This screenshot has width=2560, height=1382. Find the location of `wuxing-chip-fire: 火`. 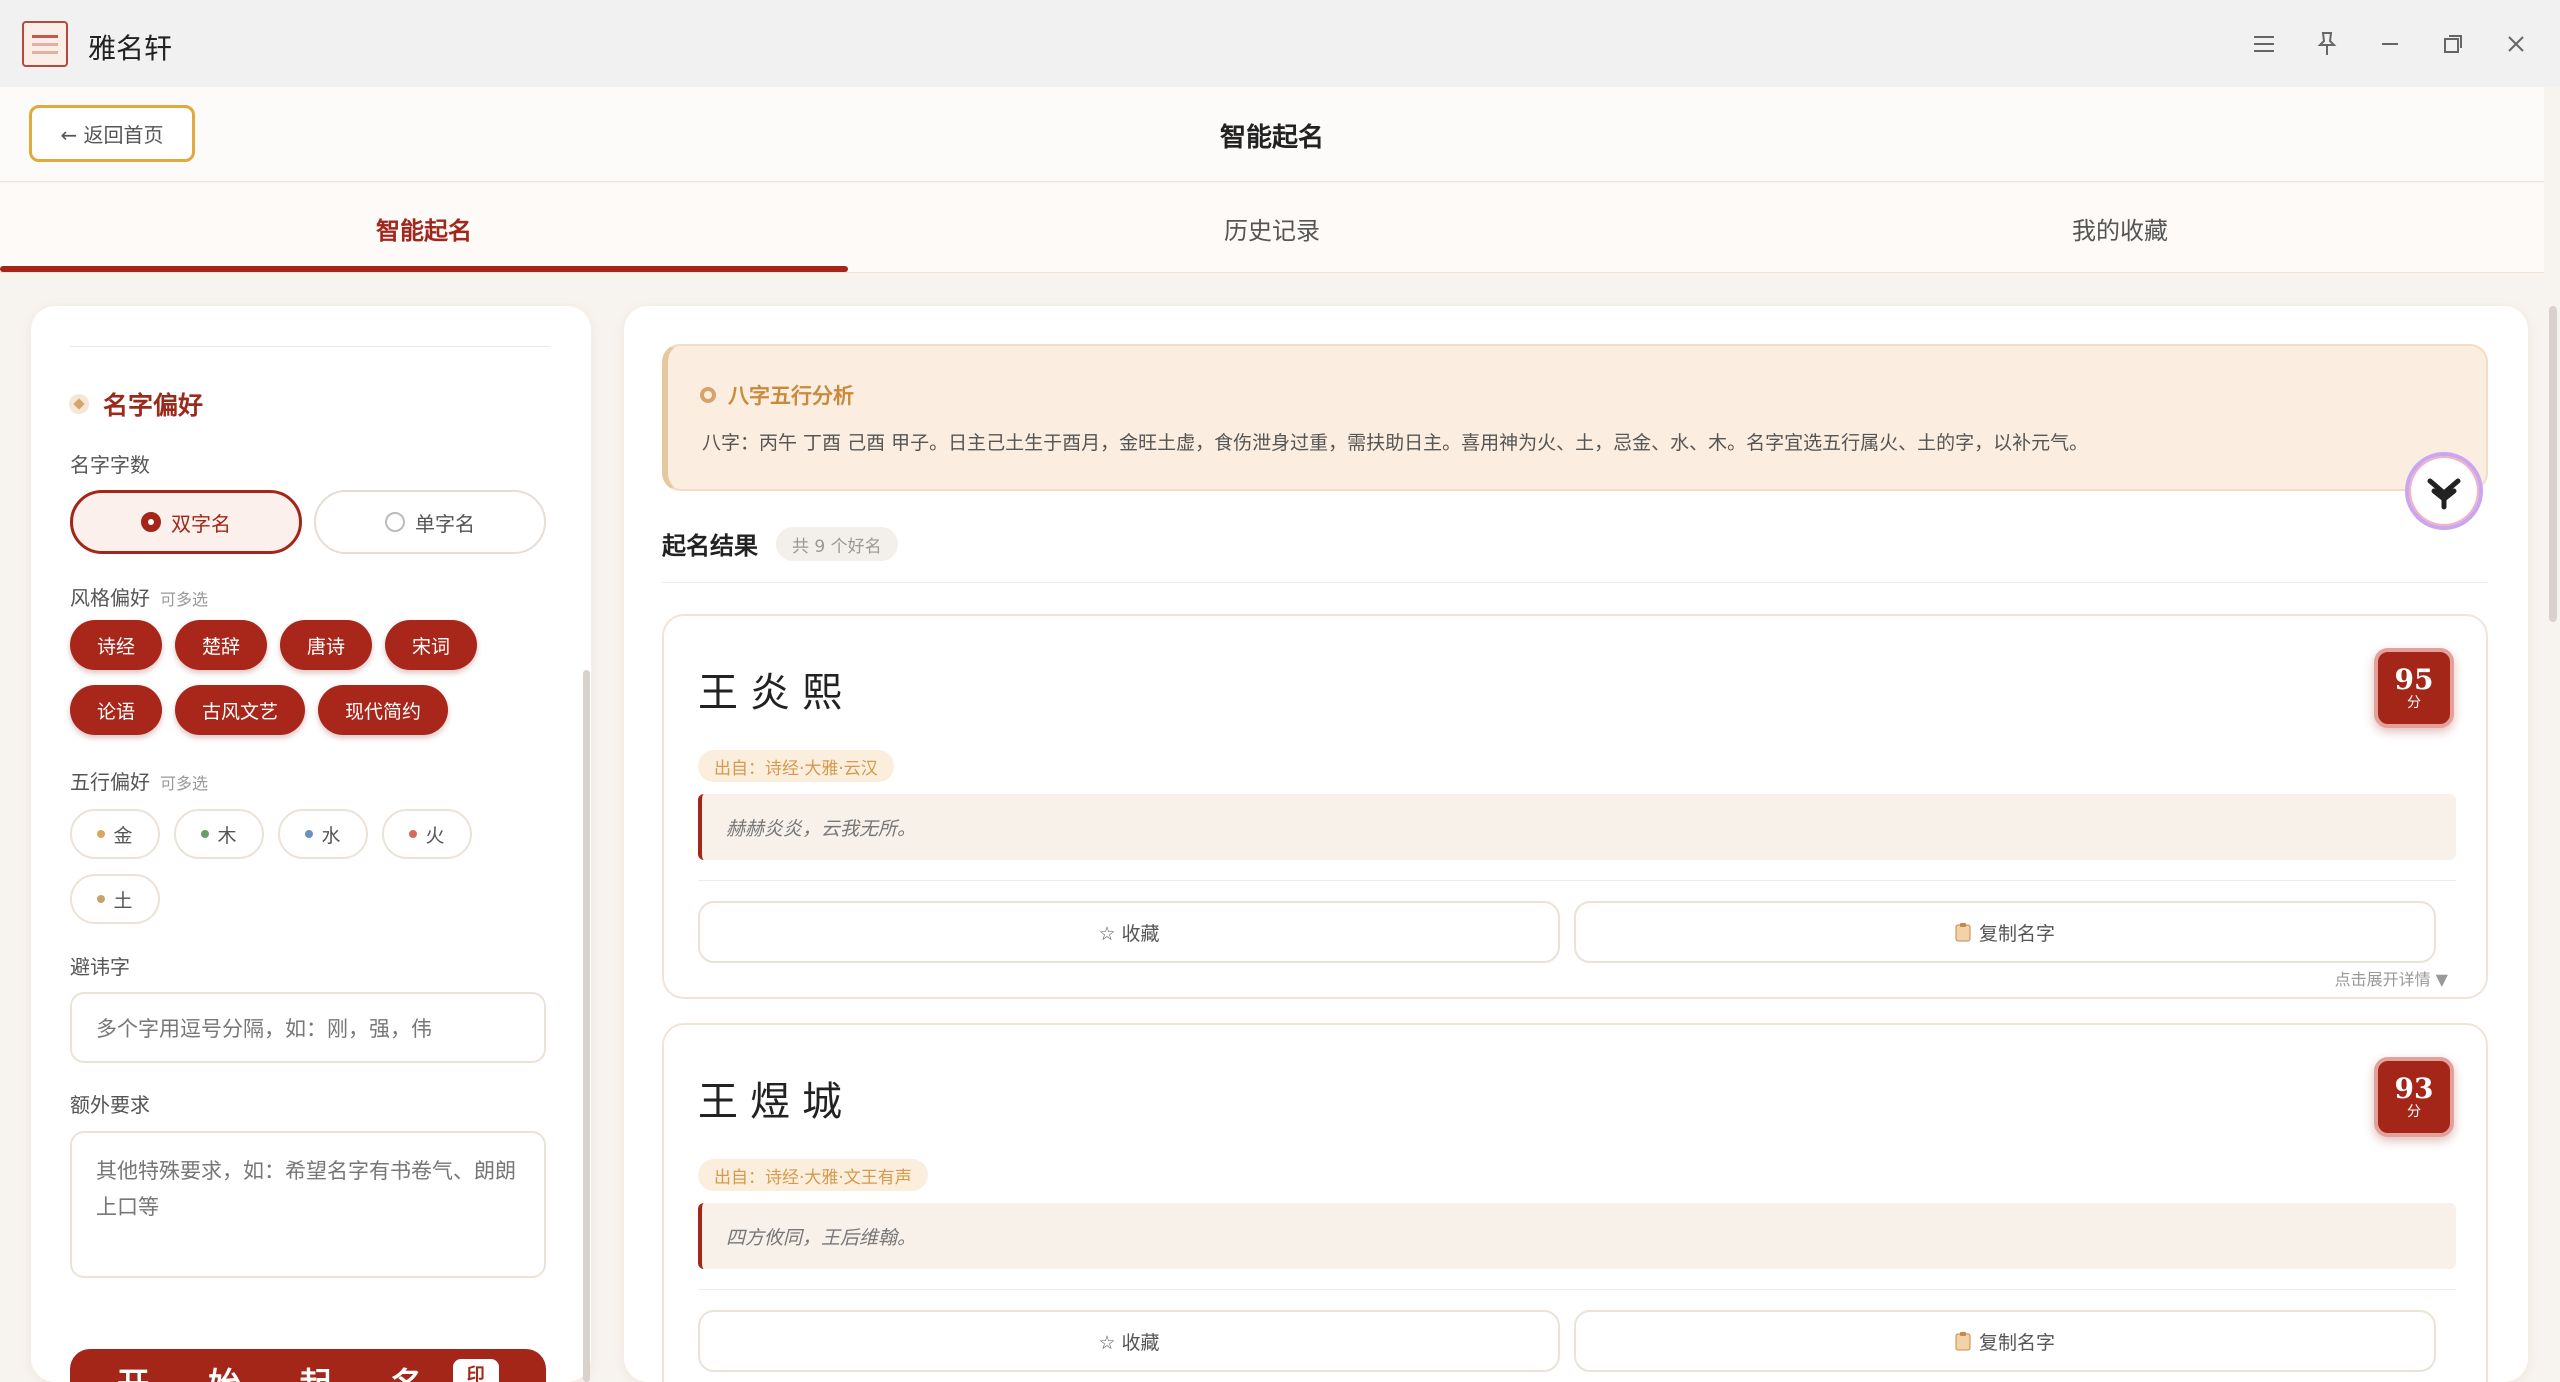

wuxing-chip-fire: 火 is located at coordinates (427, 834).